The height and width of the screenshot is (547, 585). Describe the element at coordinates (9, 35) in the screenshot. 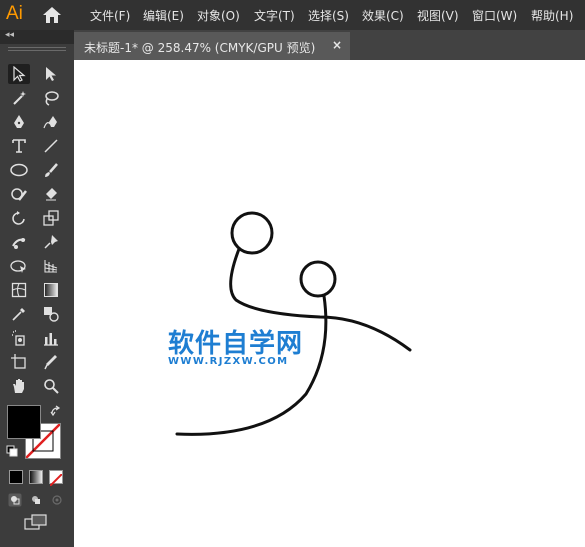

I see `collapse-panel-button: ◂◂` at that location.